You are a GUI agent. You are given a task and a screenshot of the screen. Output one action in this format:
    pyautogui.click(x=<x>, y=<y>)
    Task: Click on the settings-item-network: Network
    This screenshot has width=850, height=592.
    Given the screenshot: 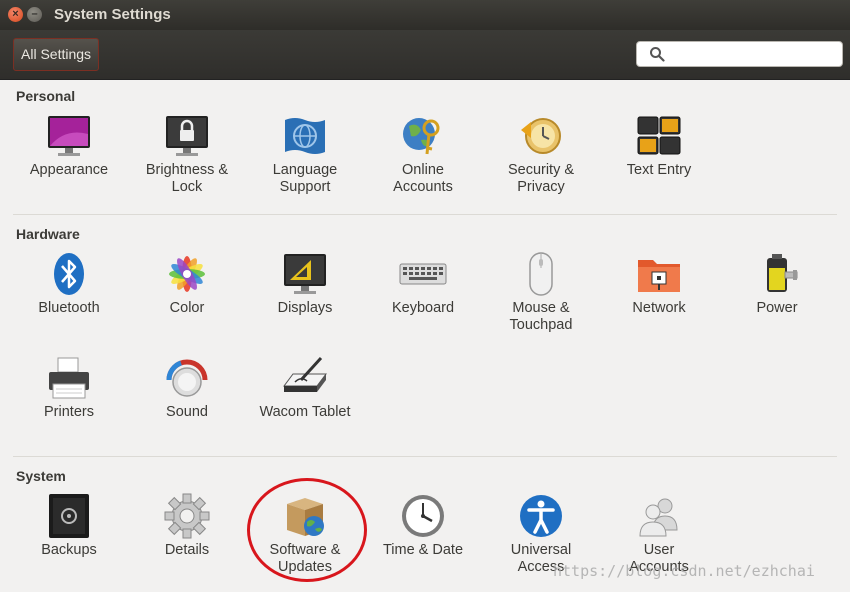 What is the action you would take?
    pyautogui.click(x=659, y=283)
    